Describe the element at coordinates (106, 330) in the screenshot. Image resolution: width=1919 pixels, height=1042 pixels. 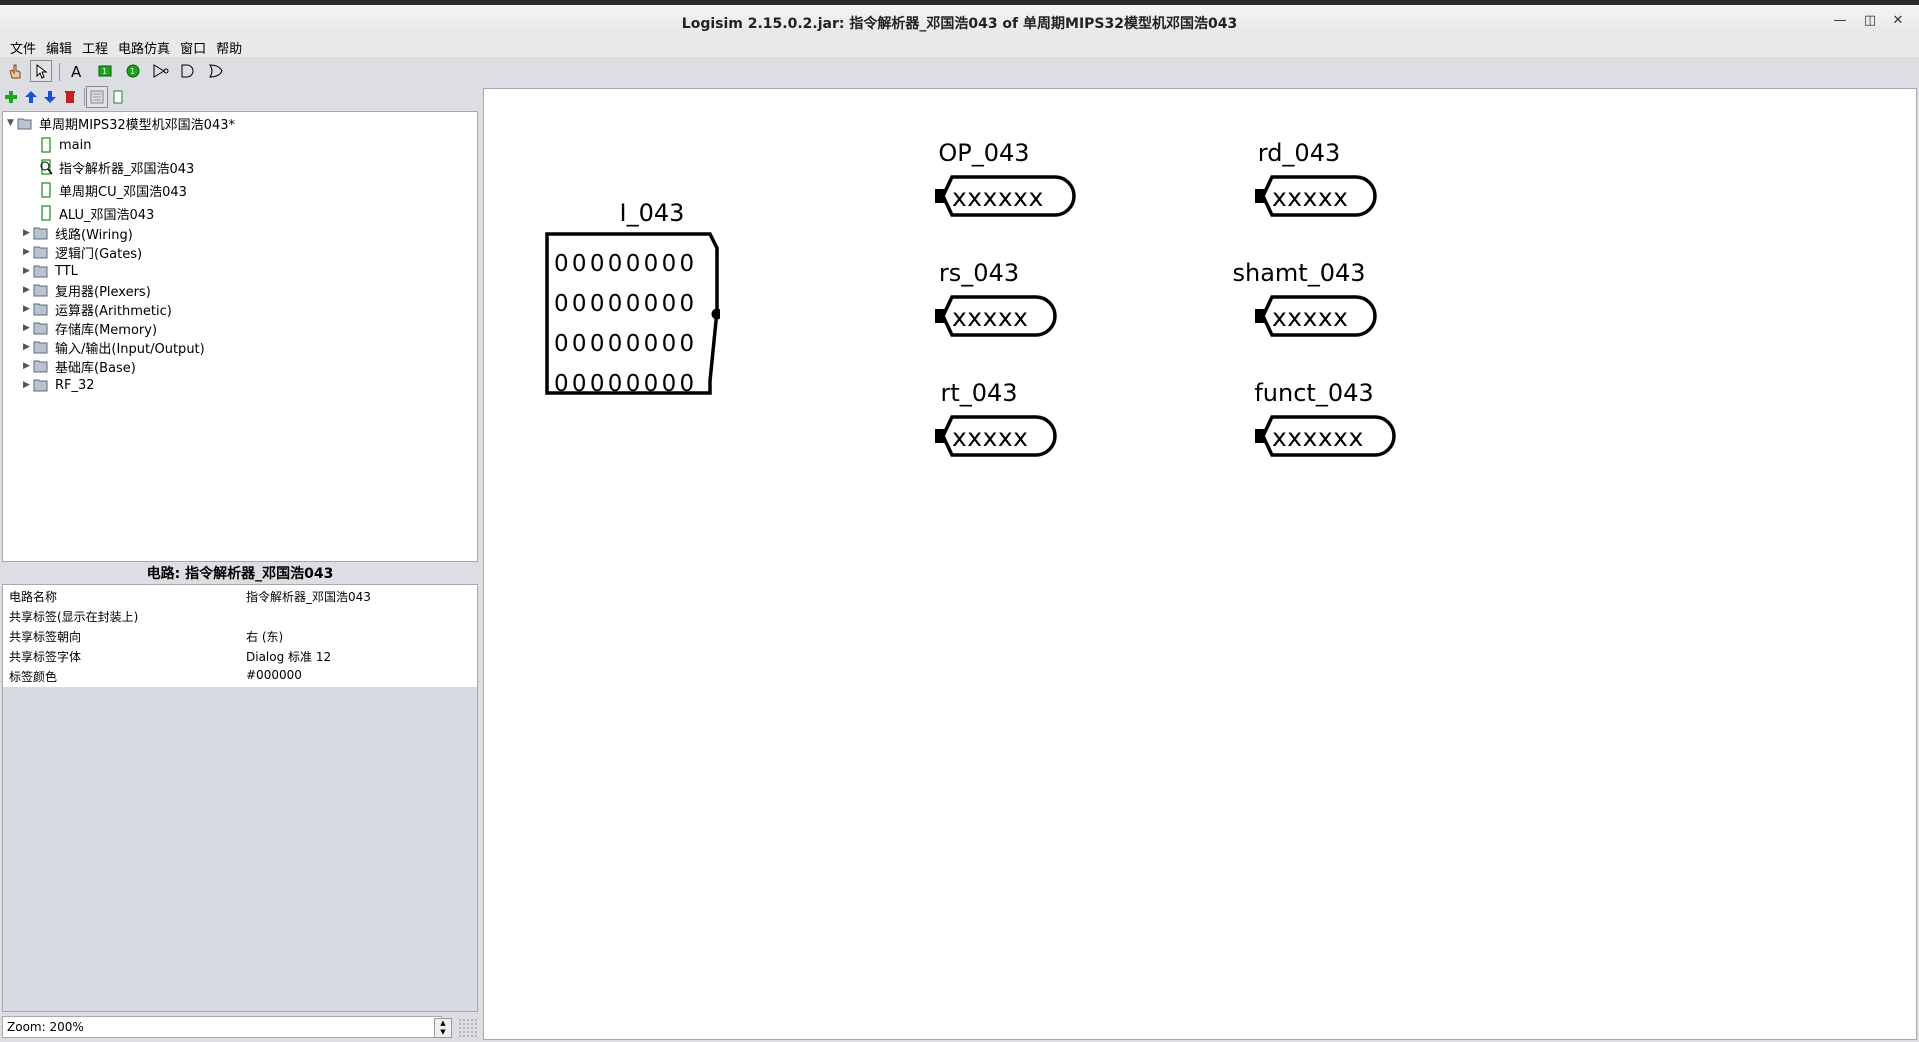
I see `tree-library-label: 存储库(Memory)` at that location.